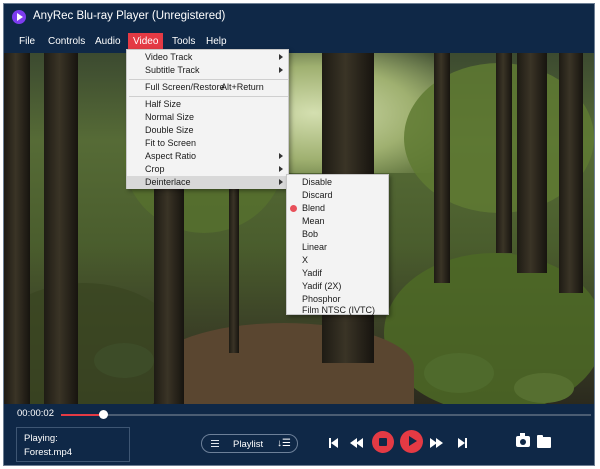 This screenshot has height=469, width=600. Describe the element at coordinates (299, 42) in the screenshot. I see `menu-bar: File Controls Audio Video Tools Help` at that location.